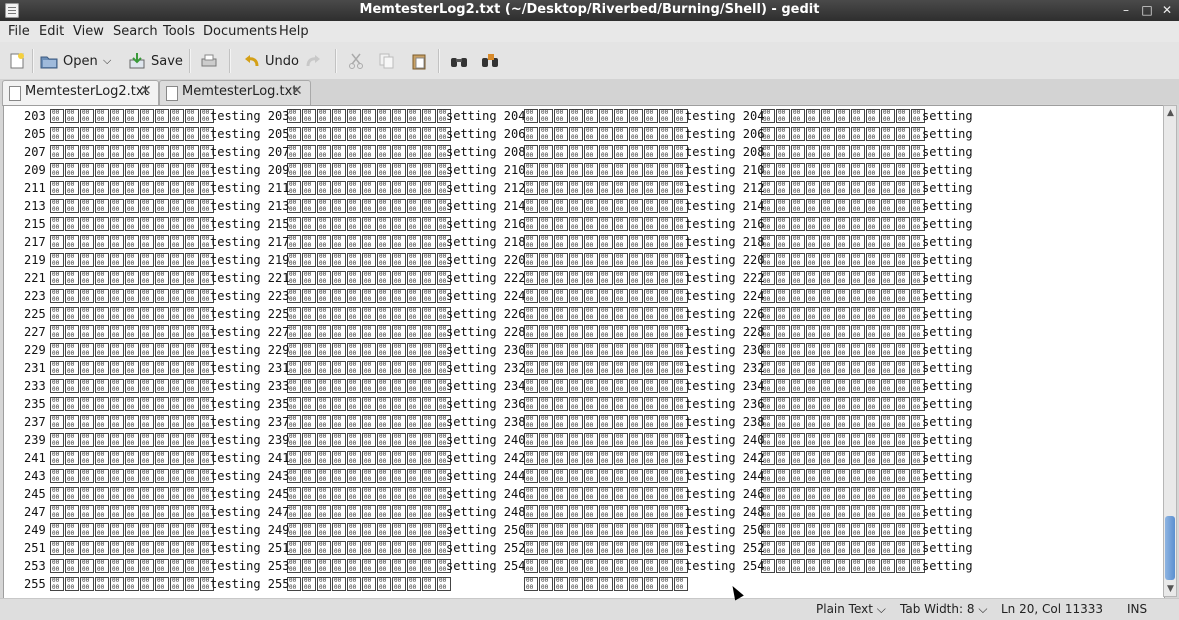 The image size is (1179, 620). Describe the element at coordinates (35, 458) in the screenshot. I see `line-number-text: 241` at that location.